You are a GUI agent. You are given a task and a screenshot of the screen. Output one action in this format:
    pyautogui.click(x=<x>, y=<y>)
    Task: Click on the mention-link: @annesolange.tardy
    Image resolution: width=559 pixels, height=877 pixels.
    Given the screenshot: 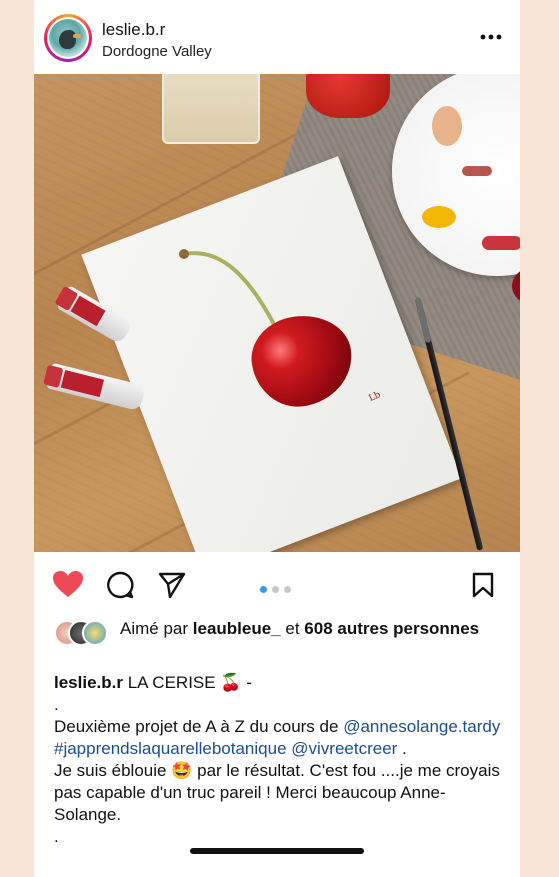 What is the action you would take?
    pyautogui.click(x=421, y=726)
    